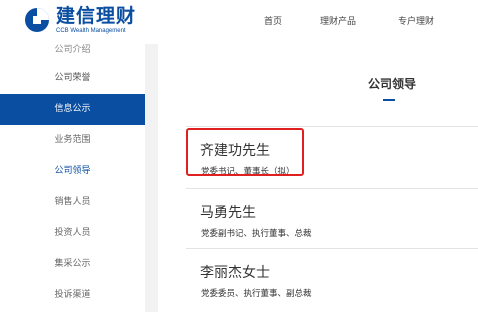  Describe the element at coordinates (72, 171) in the screenshot. I see `sidebar-item-leadership: 公司领导` at that location.